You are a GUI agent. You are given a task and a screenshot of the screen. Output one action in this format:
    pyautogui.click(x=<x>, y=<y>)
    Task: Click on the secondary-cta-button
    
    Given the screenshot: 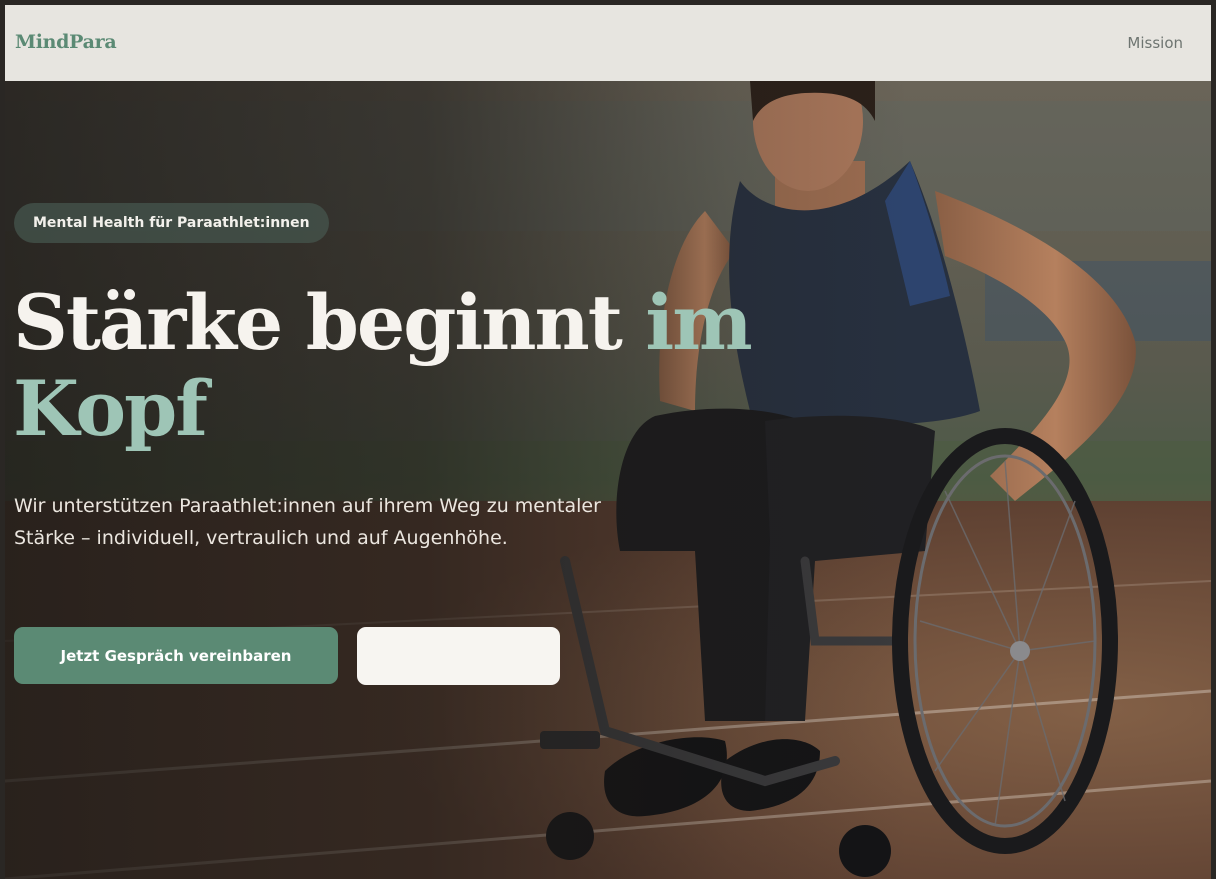 What is the action you would take?
    pyautogui.click(x=458, y=656)
    